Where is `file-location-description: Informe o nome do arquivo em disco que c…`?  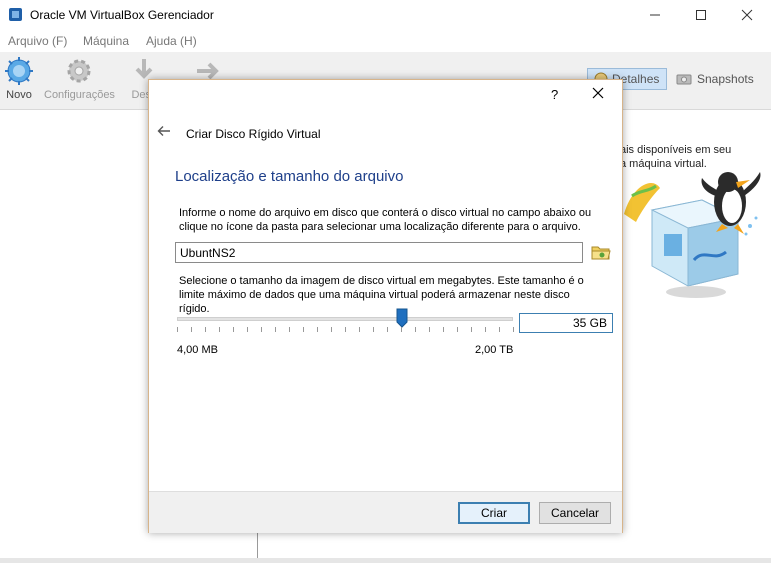 file-location-description: Informe o nome do arquivo em disco que c… is located at coordinates (385, 220).